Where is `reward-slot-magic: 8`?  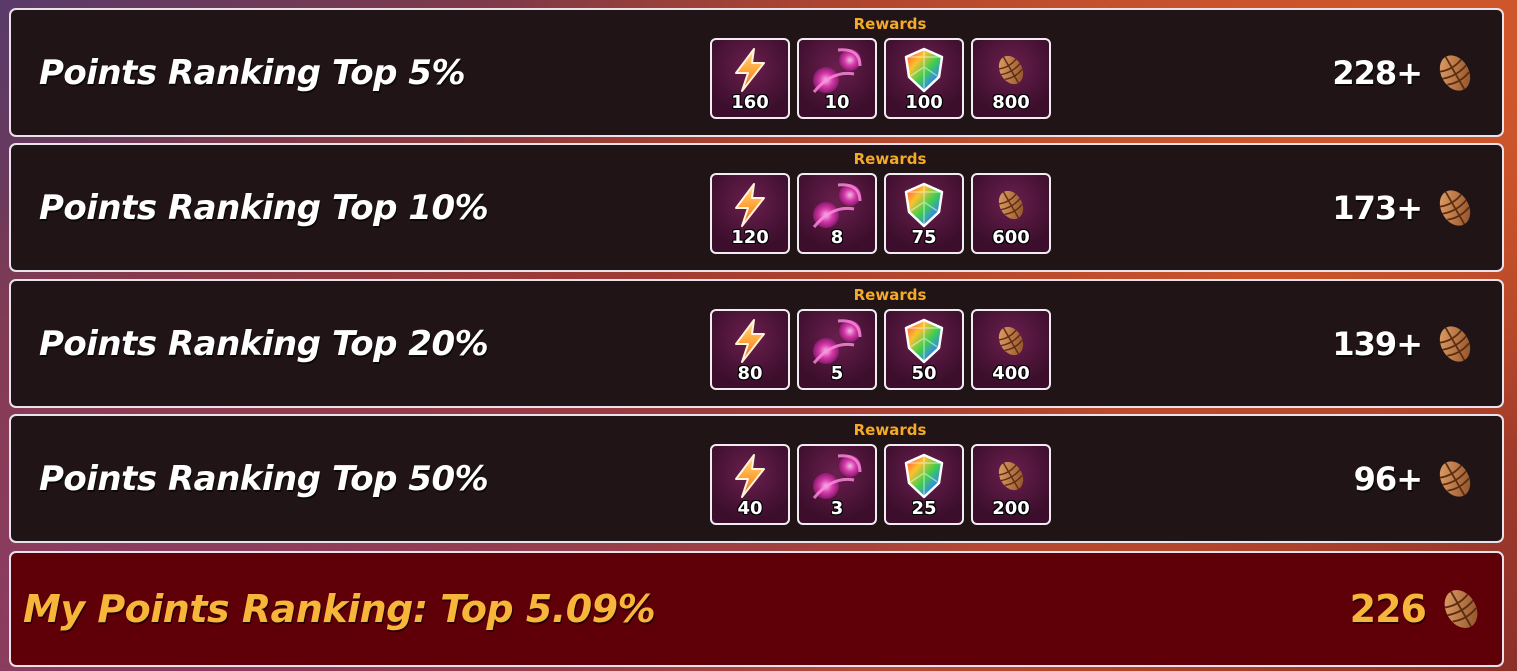
reward-slot-magic: 8 is located at coordinates (837, 213).